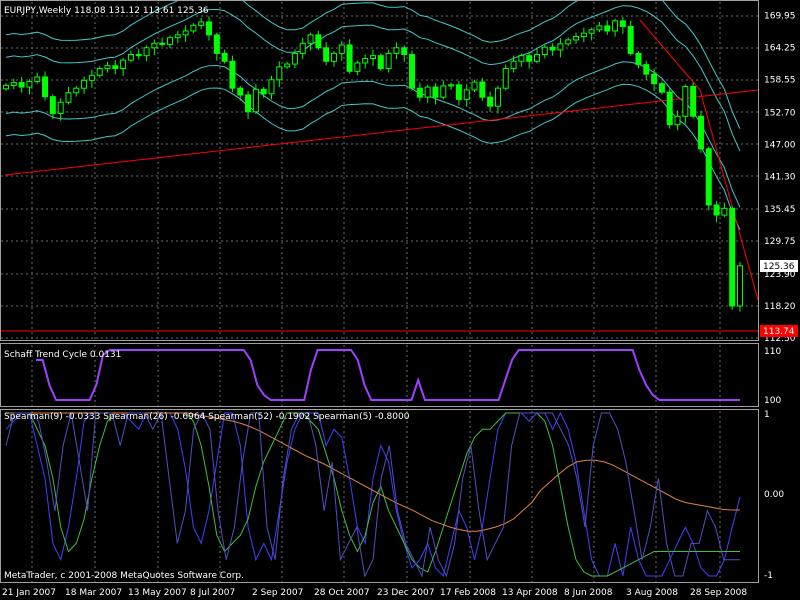 The width and height of the screenshot is (800, 600). Describe the element at coordinates (779, 267) in the screenshot. I see `current-price-label: 125.36` at that location.